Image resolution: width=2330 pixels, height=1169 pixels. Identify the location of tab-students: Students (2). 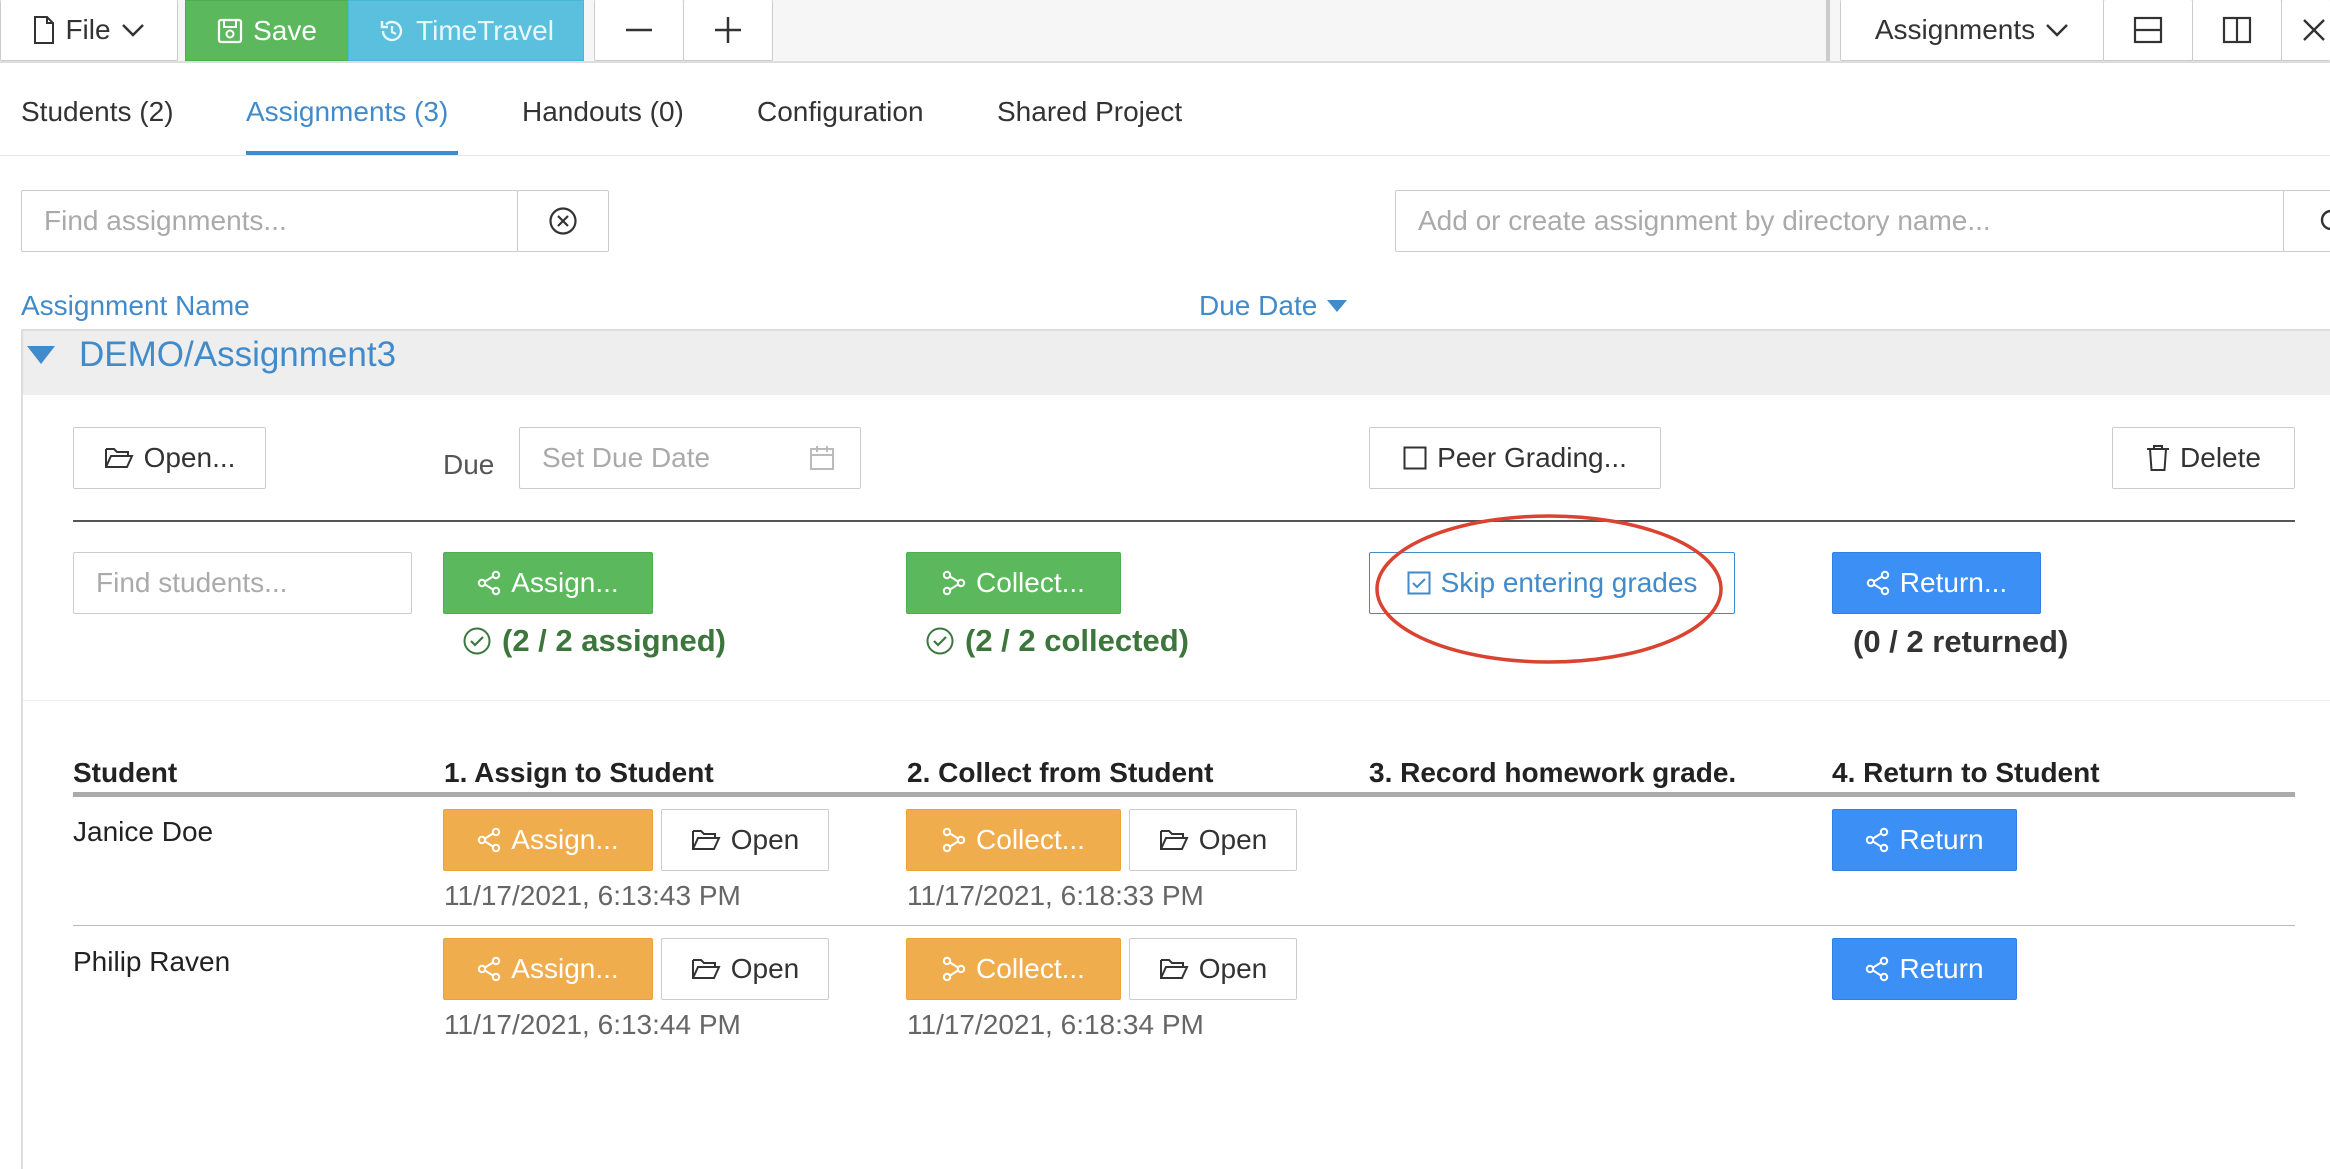
(97, 112).